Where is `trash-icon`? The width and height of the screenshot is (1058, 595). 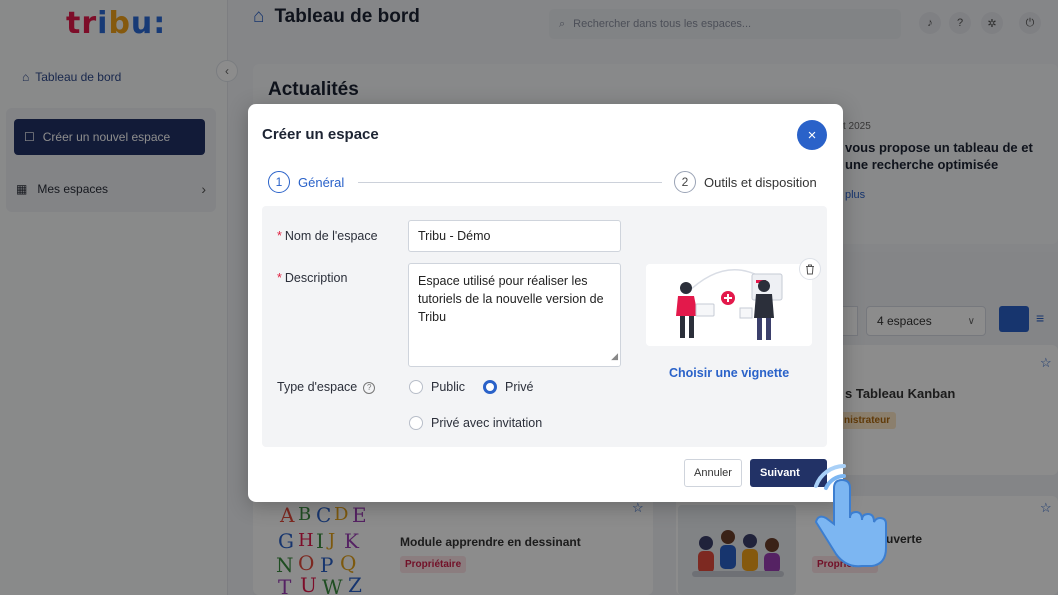
trash-icon is located at coordinates (810, 269).